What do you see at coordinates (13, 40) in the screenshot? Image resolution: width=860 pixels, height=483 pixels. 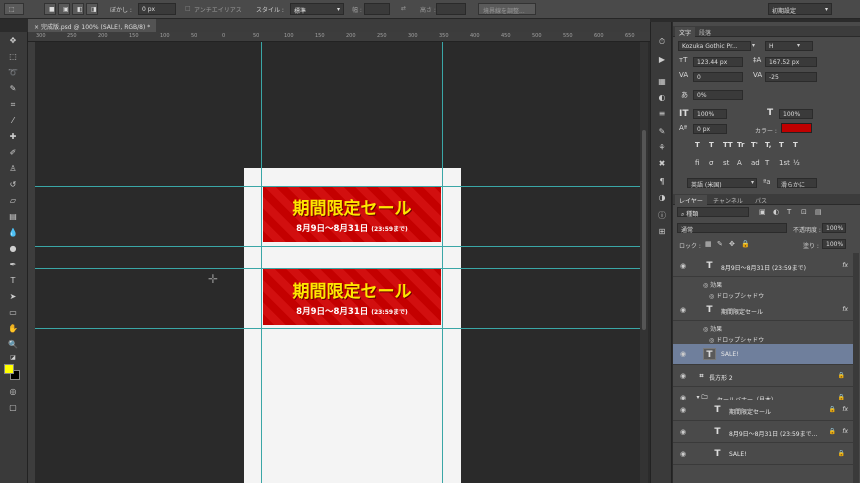 I see `move-tool-icon: ✥` at bounding box center [13, 40].